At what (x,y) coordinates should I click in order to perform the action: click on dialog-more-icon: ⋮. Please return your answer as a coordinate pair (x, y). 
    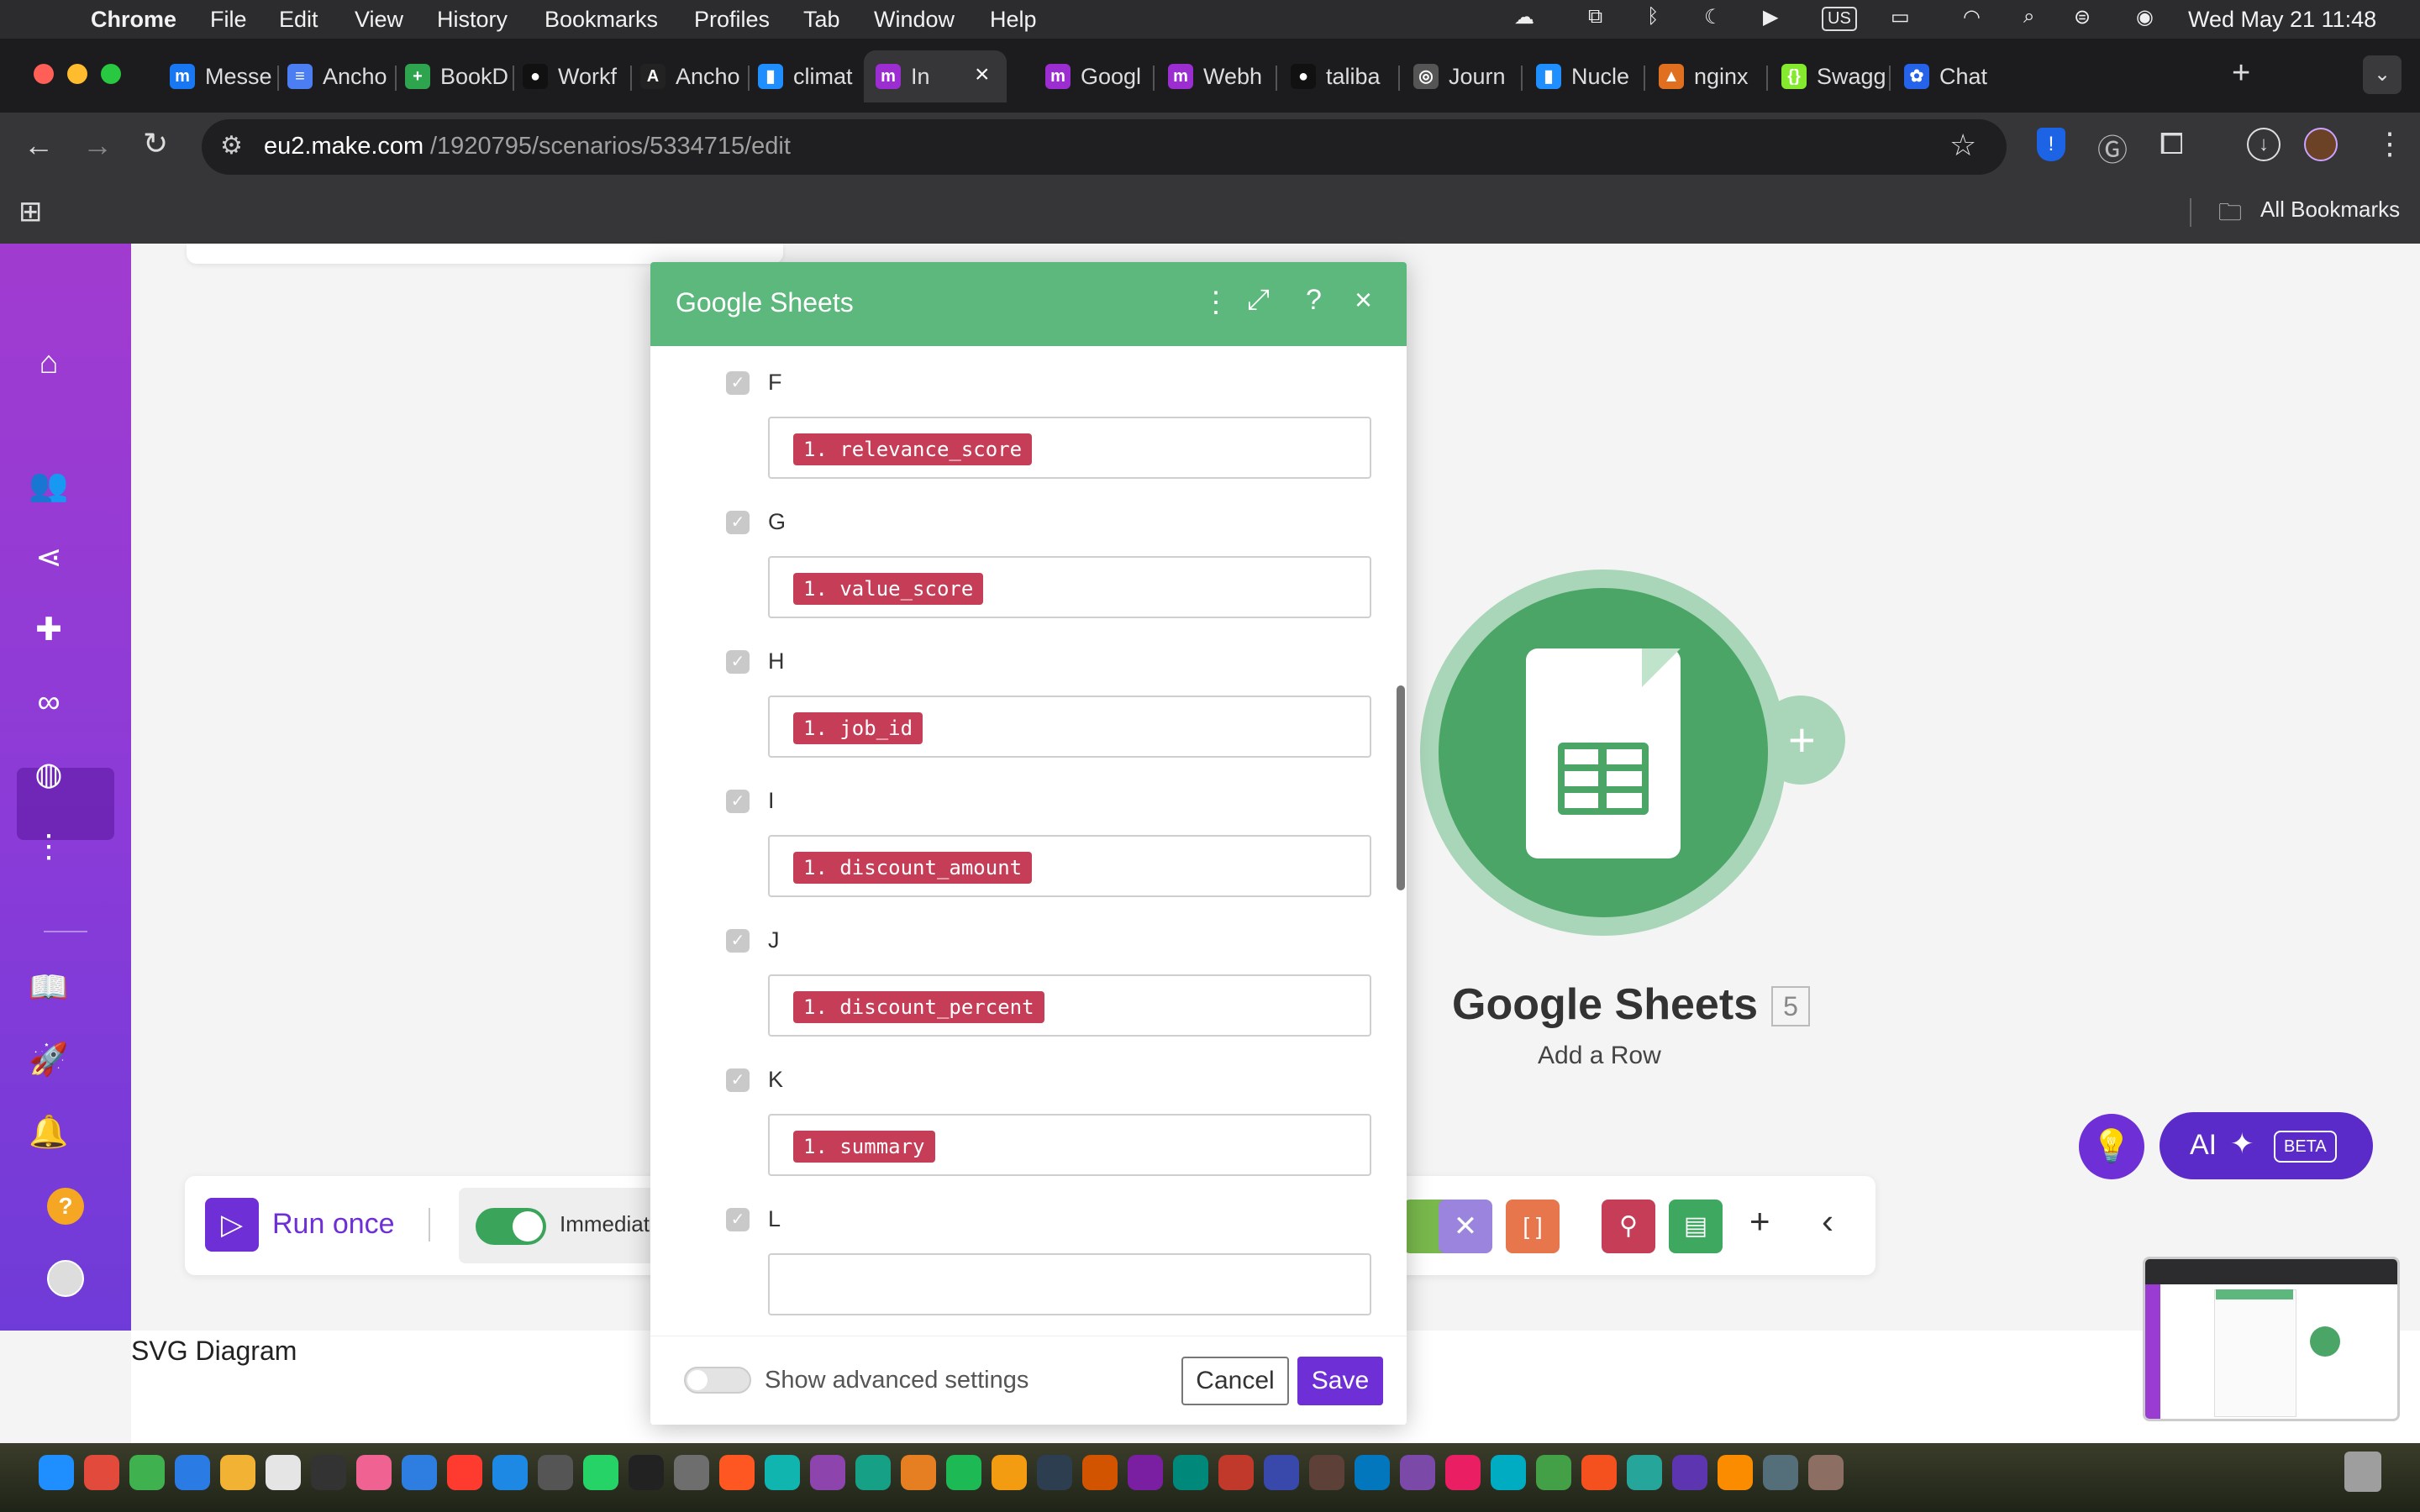
    Looking at the image, I should click on (1216, 302).